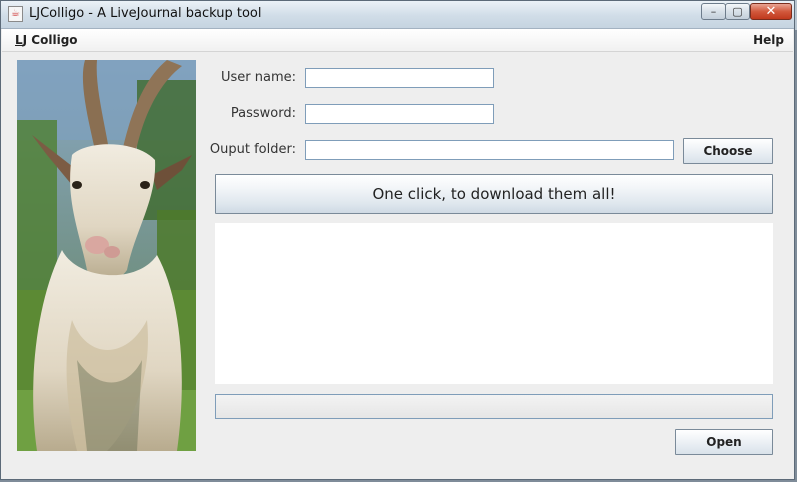 This screenshot has height=482, width=797. I want to click on menu-lj-colligo: LJ Colligo, so click(46, 40).